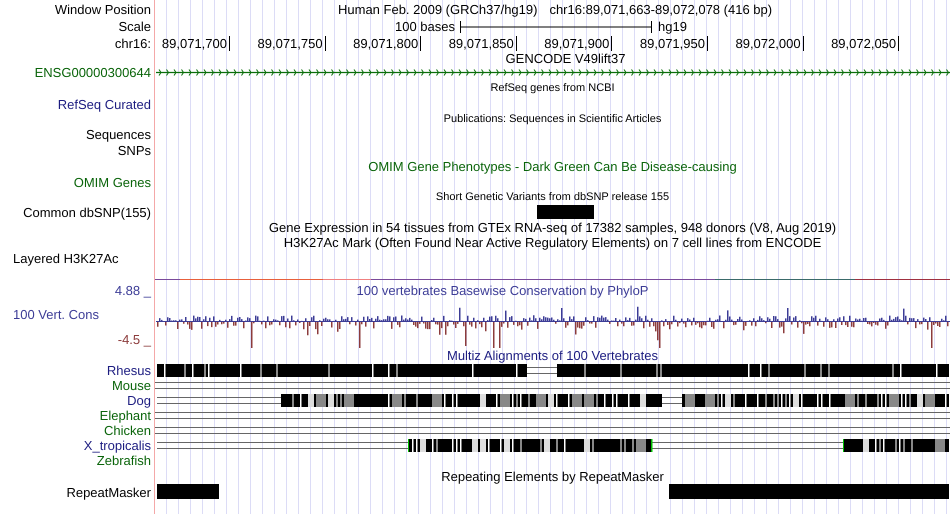  I want to click on track-label: RefSeq Curated, so click(104, 104).